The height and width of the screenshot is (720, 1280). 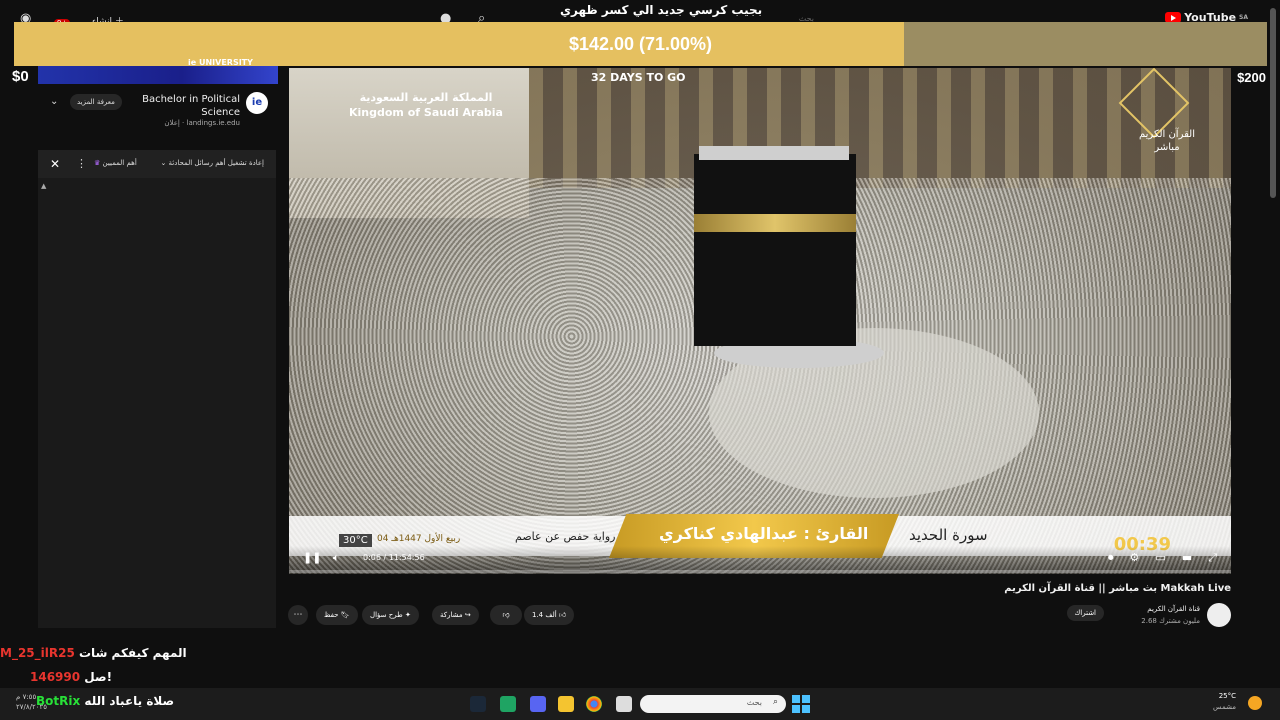 I want to click on overlay-live-label: مباشر, so click(x=1167, y=147).